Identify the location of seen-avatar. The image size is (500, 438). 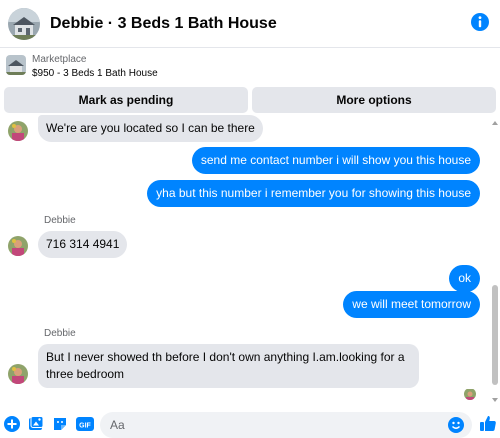
(470, 394).